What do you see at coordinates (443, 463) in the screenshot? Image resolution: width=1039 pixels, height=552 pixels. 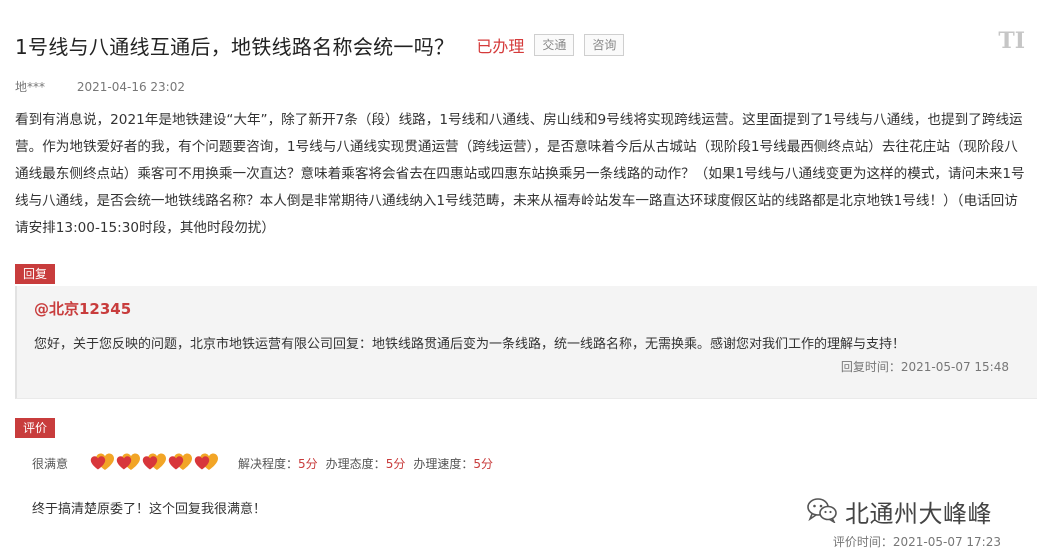 I see `rating-speed-label: 办理速度：` at bounding box center [443, 463].